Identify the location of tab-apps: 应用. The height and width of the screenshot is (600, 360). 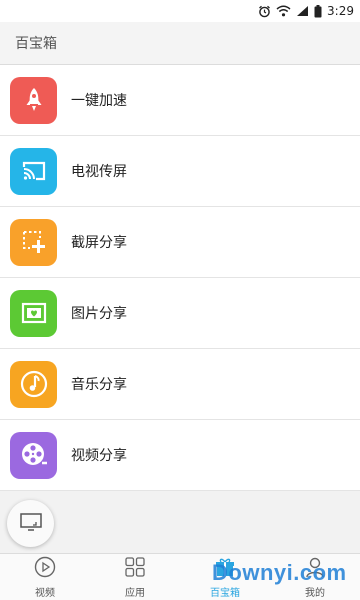
(135, 577).